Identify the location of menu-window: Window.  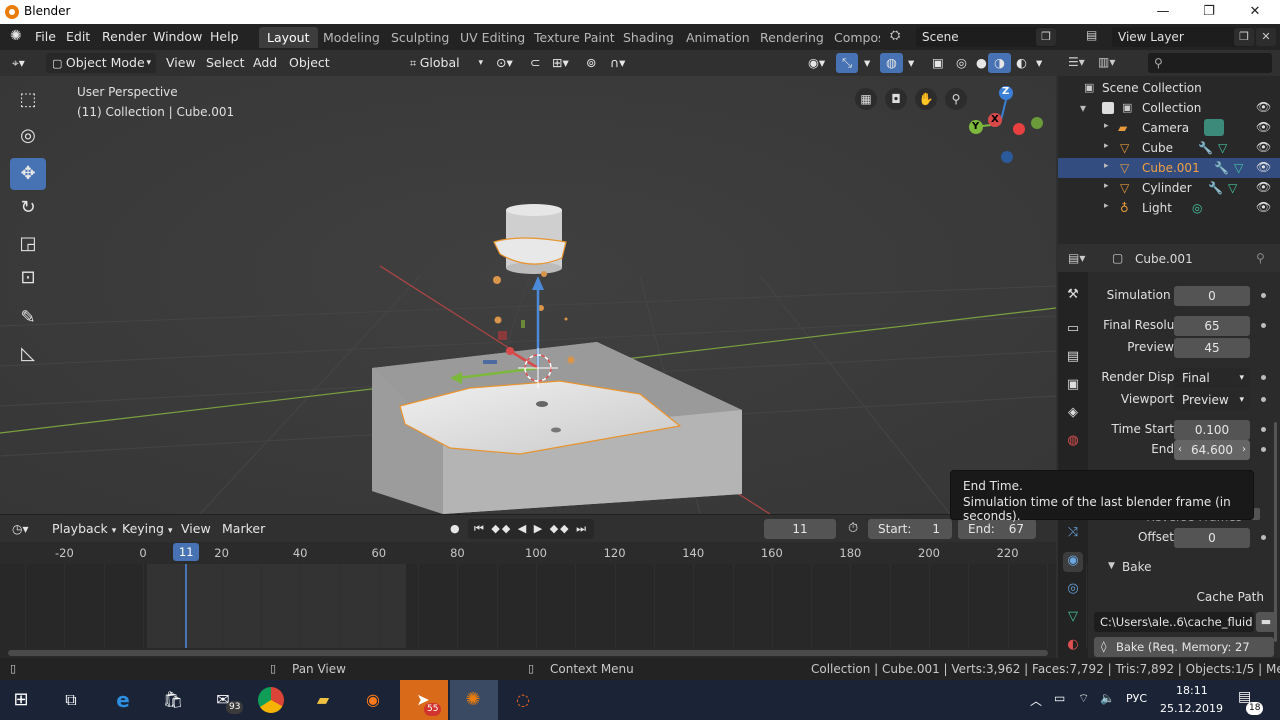
(177, 36).